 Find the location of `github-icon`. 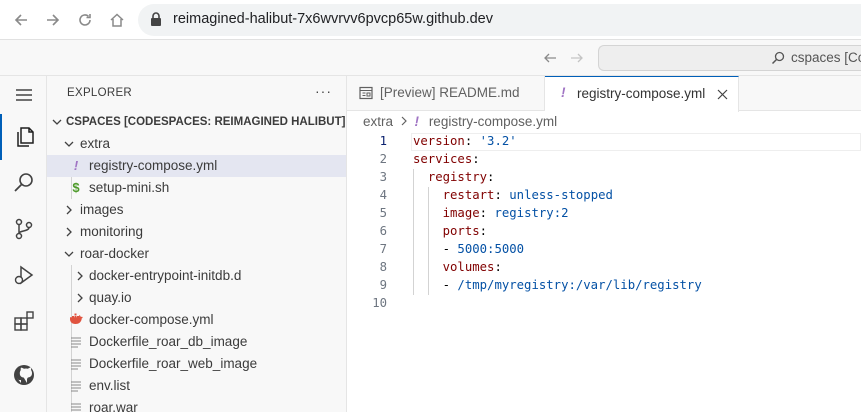

github-icon is located at coordinates (23, 375).